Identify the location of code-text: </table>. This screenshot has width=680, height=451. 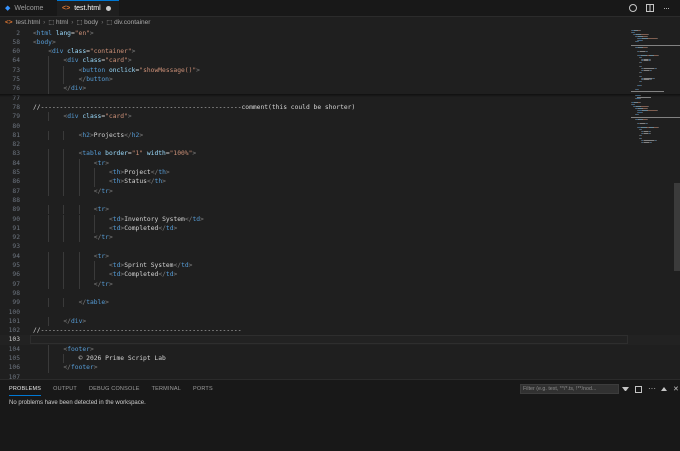
(94, 302).